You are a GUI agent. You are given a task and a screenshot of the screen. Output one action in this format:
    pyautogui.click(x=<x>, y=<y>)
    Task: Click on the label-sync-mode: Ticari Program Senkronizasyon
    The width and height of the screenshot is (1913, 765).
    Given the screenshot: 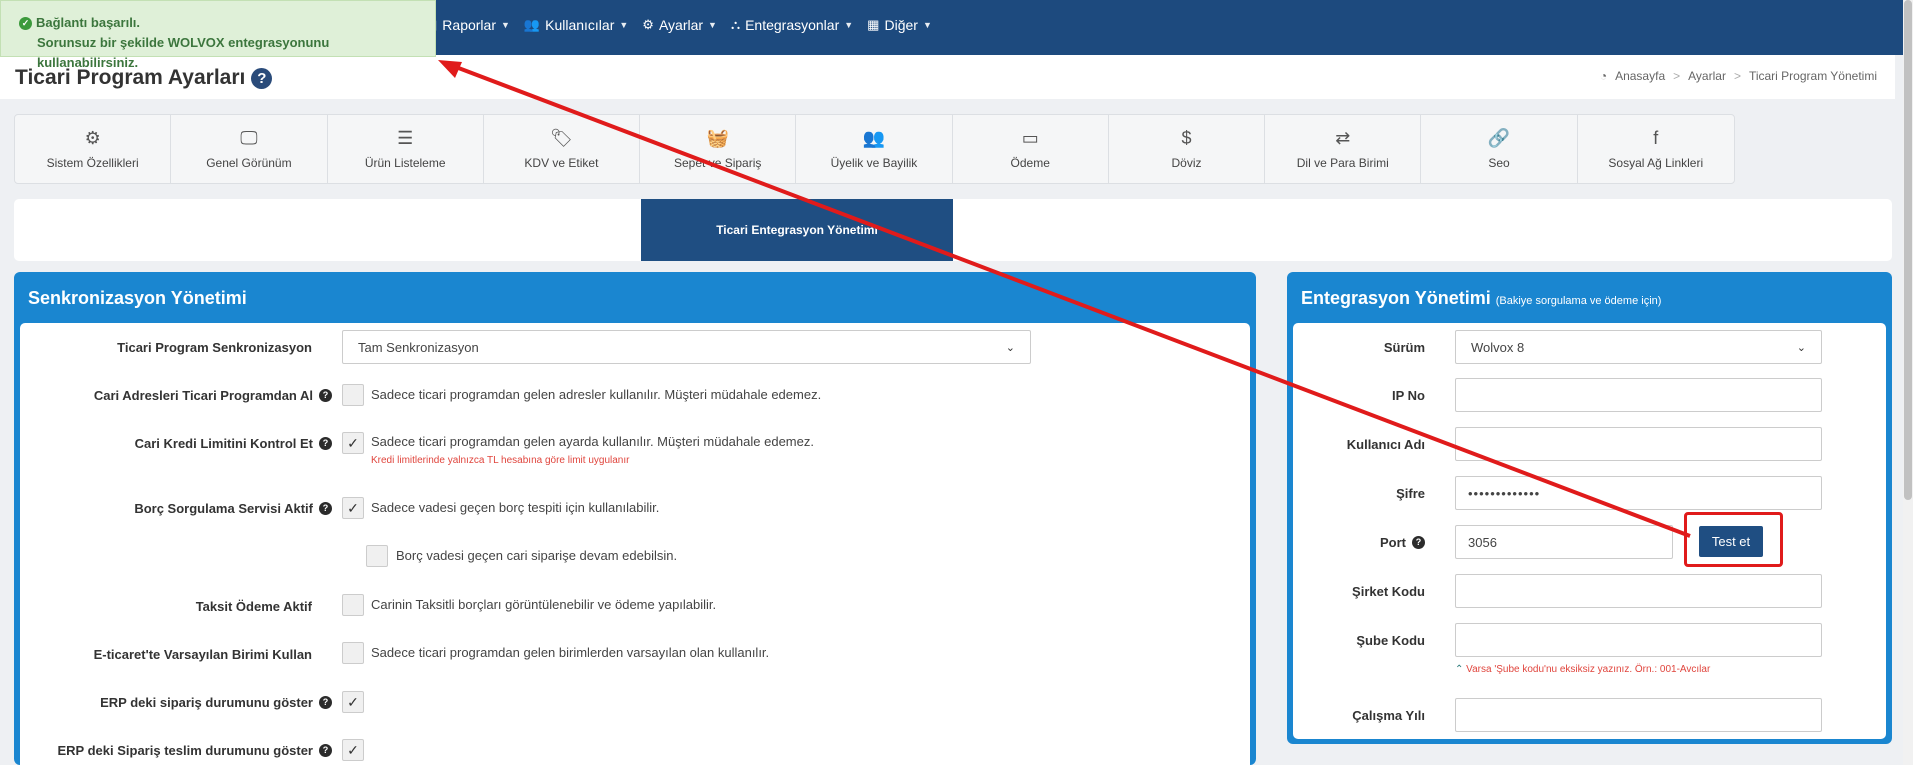 What is the action you would take?
    pyautogui.click(x=214, y=347)
    